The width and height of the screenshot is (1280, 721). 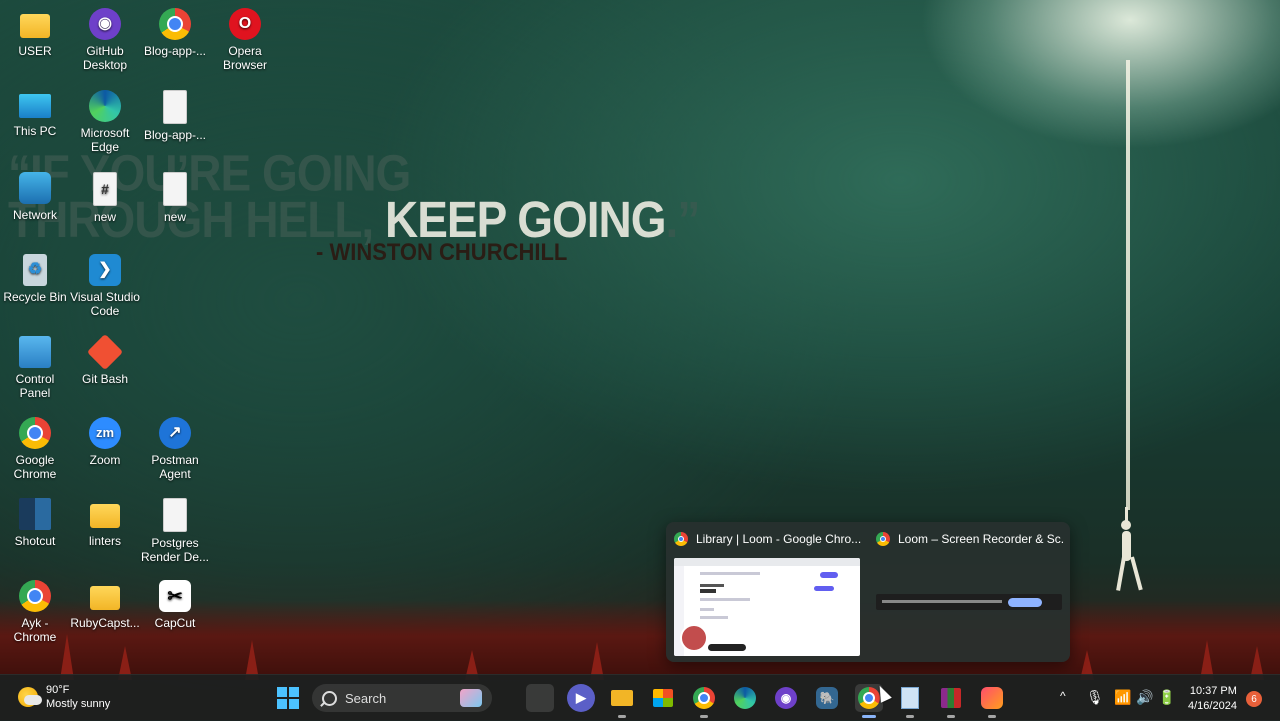 I want to click on desktop-icon-this-pc: This PC, so click(x=35, y=114).